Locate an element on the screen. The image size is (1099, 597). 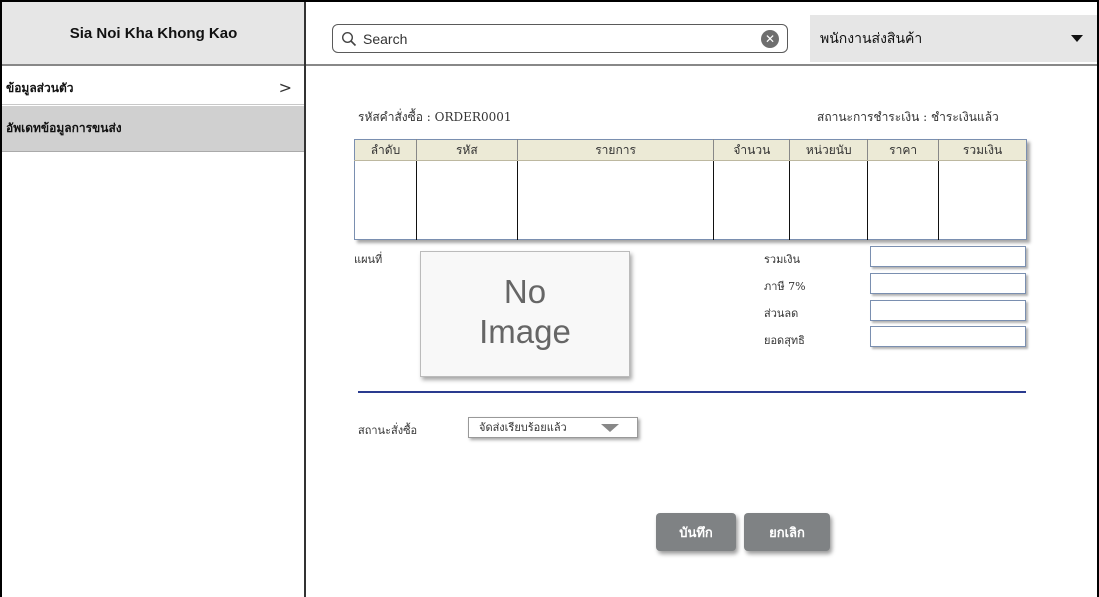
discount-label: ส่วนลด is located at coordinates (781, 313).